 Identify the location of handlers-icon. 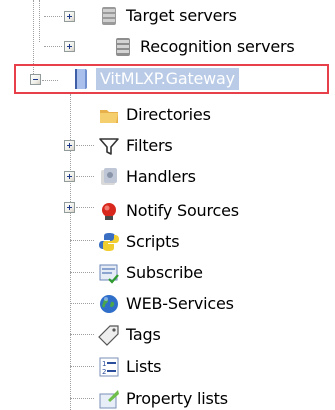
(109, 177).